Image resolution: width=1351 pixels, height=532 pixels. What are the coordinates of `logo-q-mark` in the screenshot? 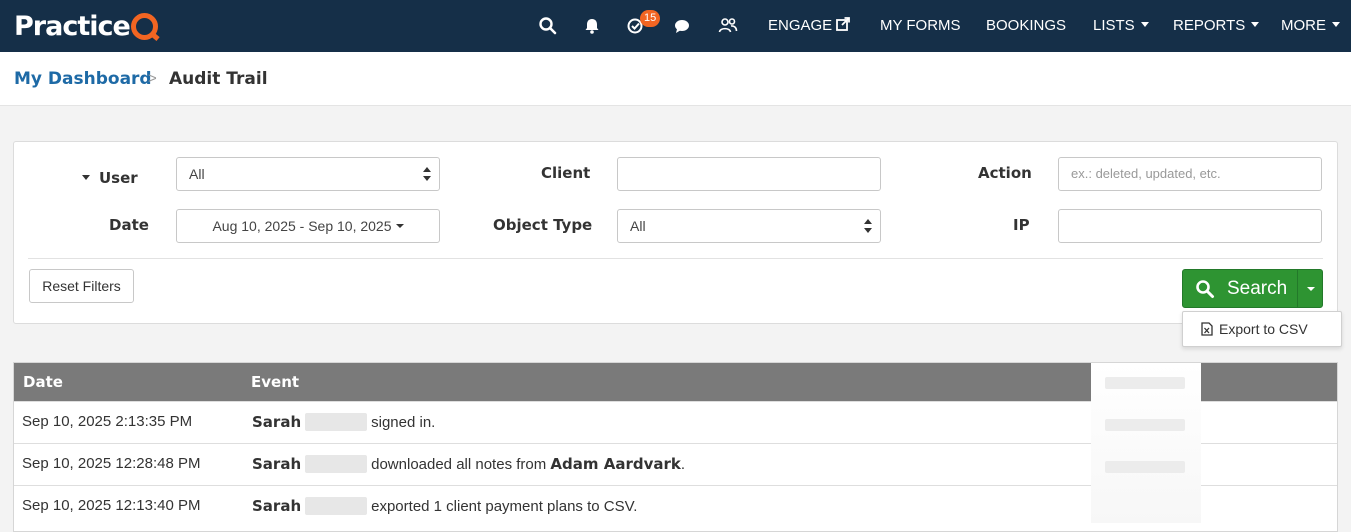 It's located at (144, 26).